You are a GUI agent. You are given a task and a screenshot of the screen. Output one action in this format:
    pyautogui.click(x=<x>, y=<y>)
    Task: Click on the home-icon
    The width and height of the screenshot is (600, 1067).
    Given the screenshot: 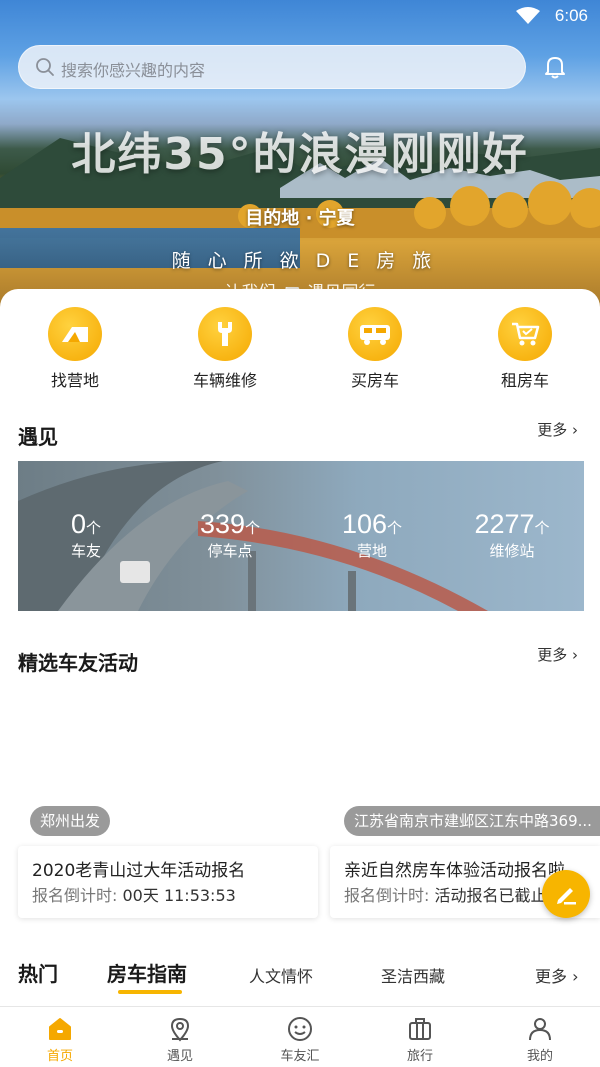 What is the action you would take?
    pyautogui.click(x=60, y=1029)
    